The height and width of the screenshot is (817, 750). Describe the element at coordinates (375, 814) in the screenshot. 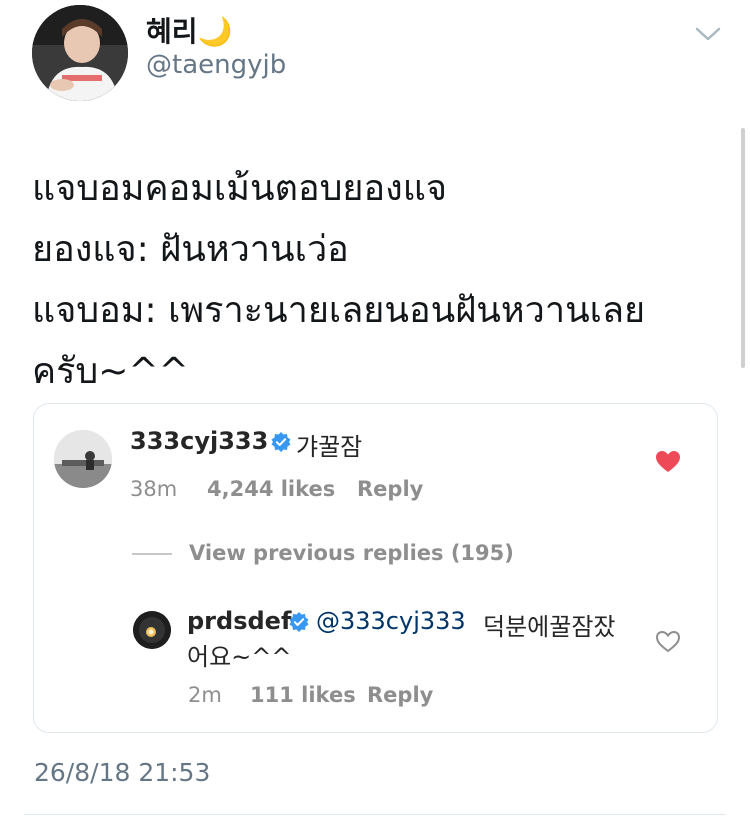

I see `bottom-divider` at that location.